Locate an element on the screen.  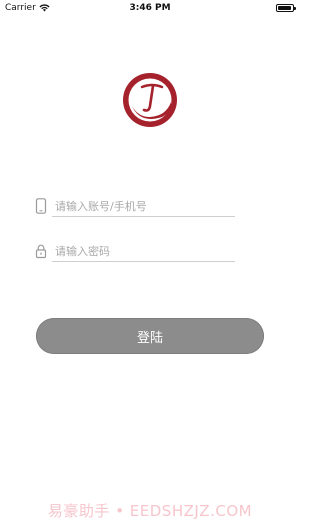
app-logo-icon is located at coordinates (150, 100).